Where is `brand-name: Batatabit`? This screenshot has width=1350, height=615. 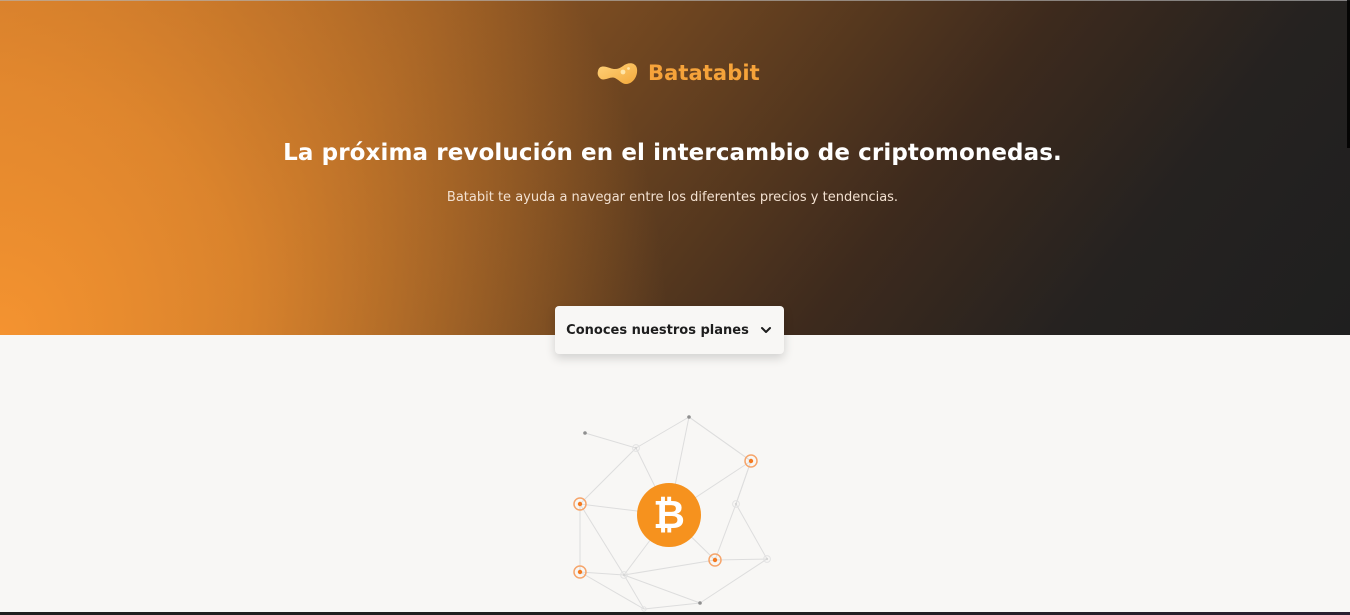 brand-name: Batatabit is located at coordinates (704, 73).